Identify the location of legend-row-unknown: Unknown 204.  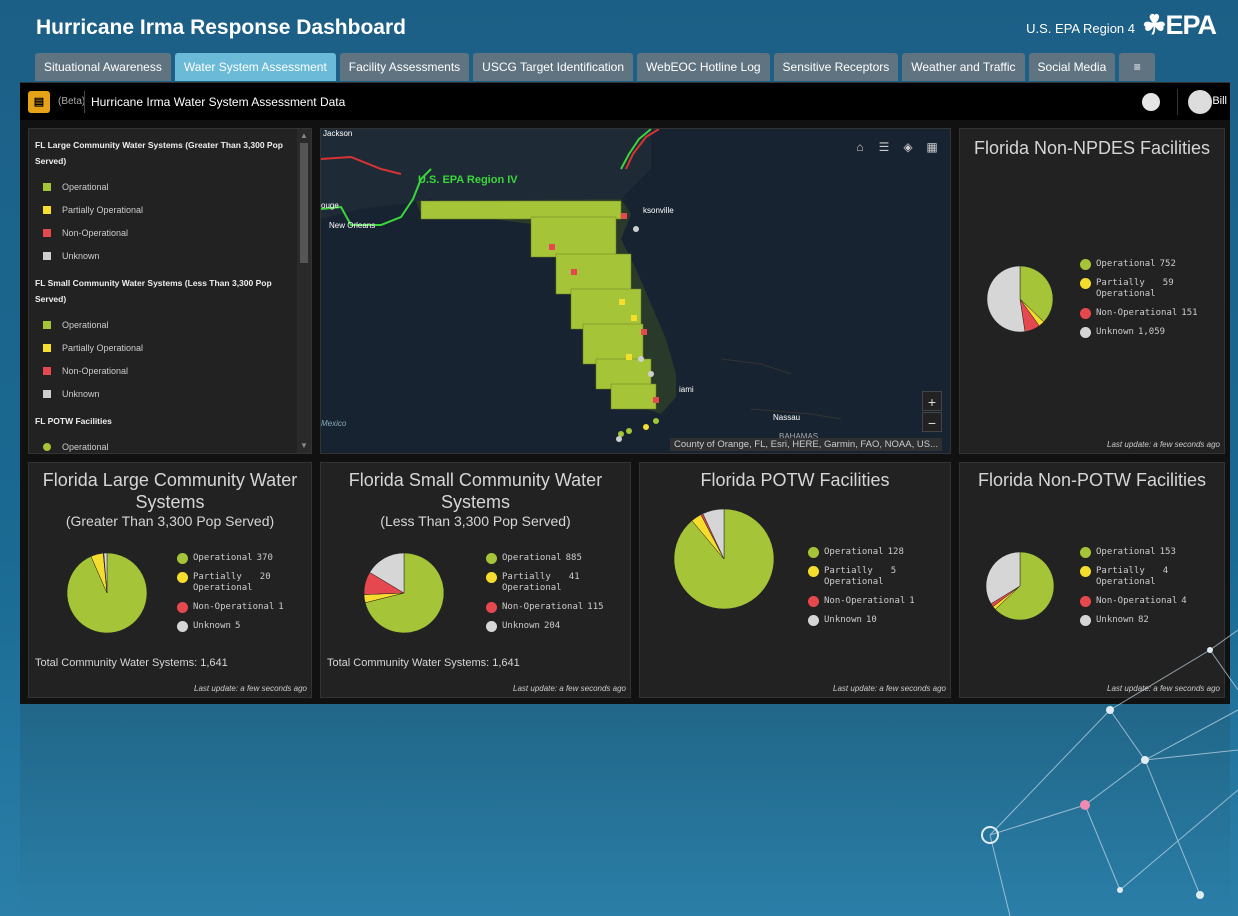
(545, 626).